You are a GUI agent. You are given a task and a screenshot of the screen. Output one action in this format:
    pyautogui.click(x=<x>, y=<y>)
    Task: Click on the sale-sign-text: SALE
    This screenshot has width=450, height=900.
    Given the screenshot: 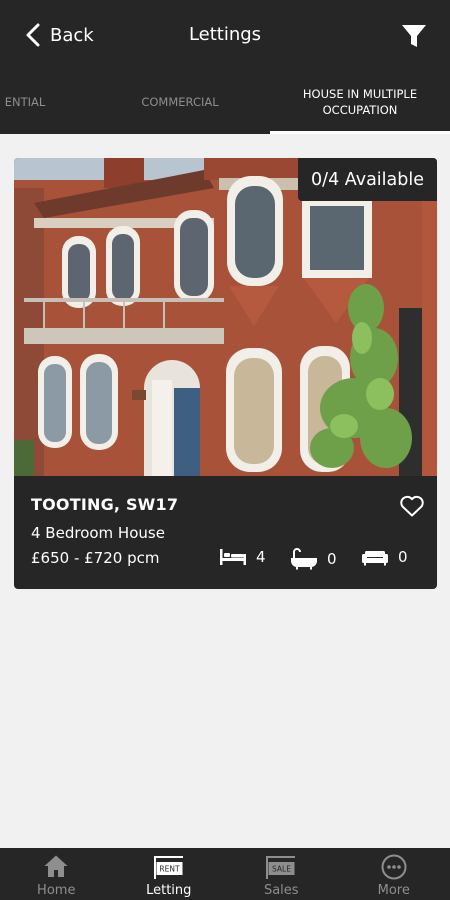 What is the action you would take?
    pyautogui.click(x=281, y=869)
    